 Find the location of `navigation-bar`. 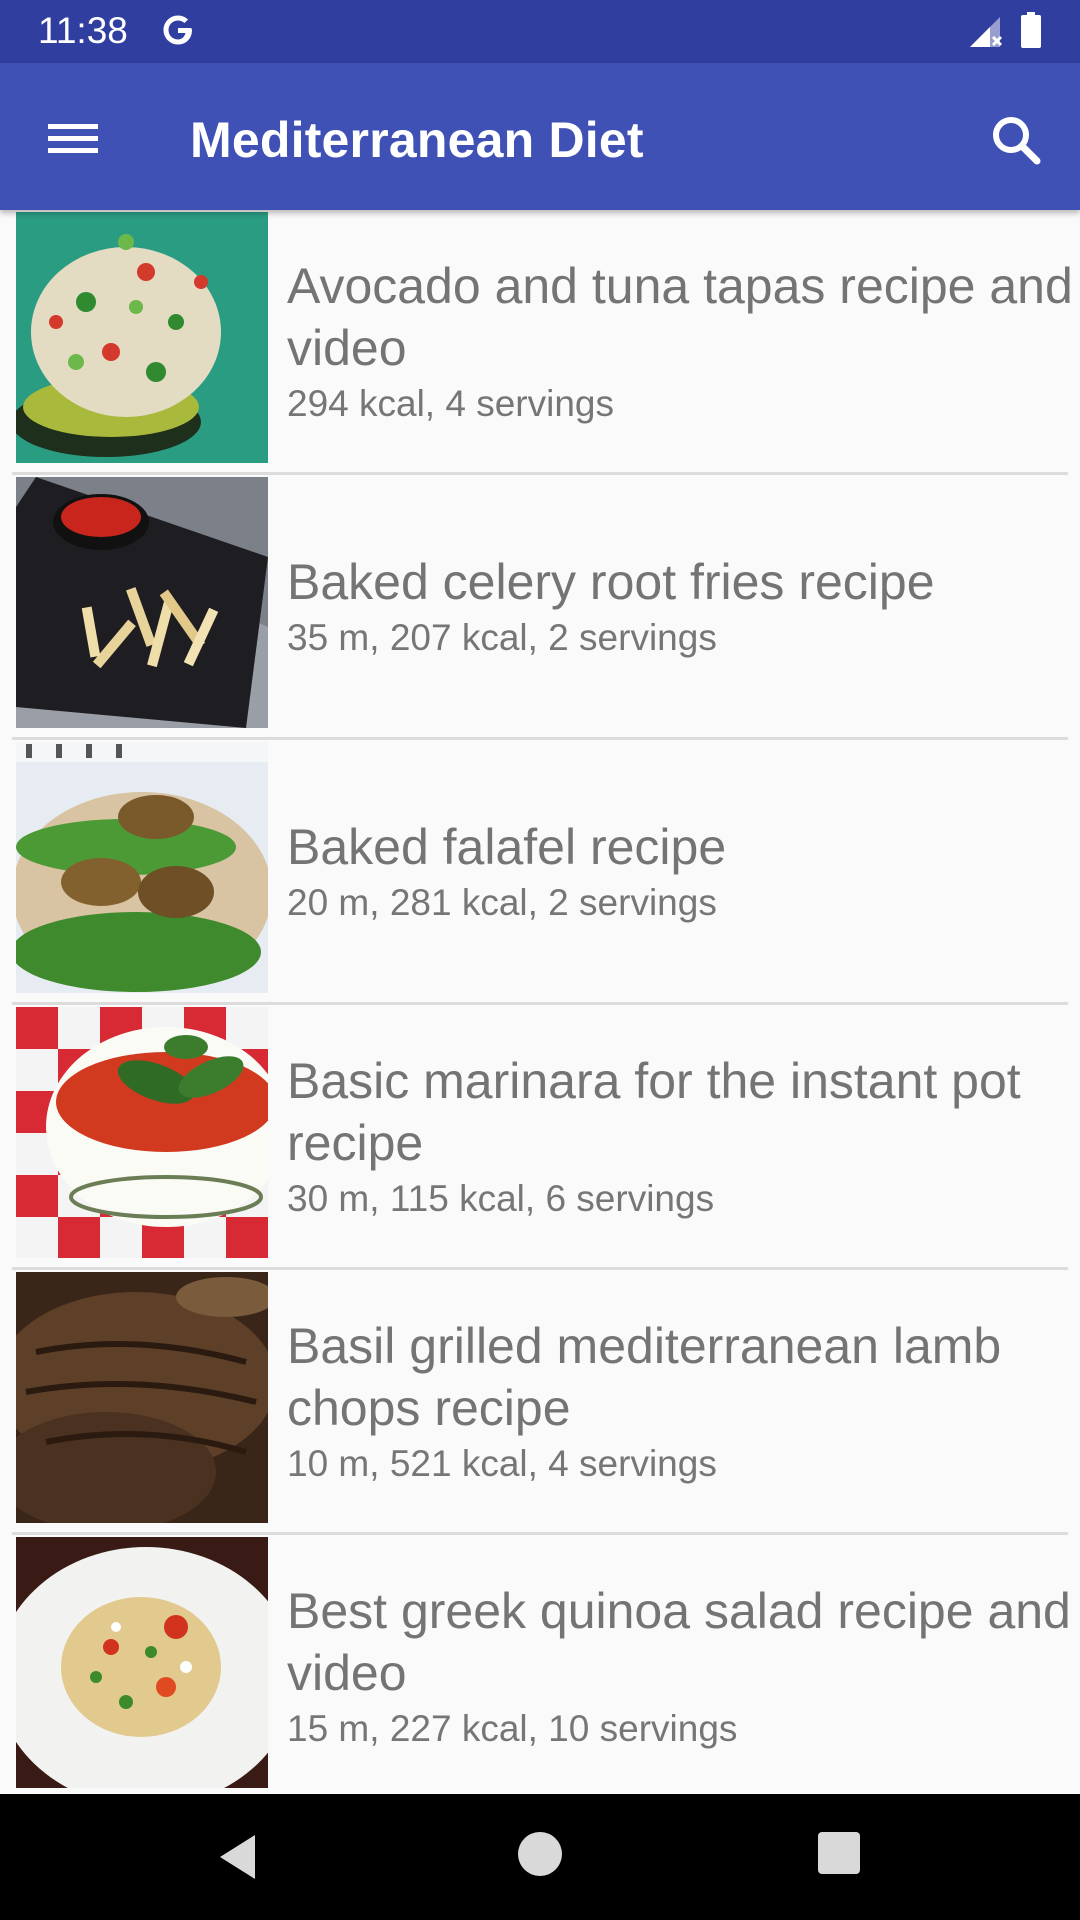

navigation-bar is located at coordinates (540, 1857).